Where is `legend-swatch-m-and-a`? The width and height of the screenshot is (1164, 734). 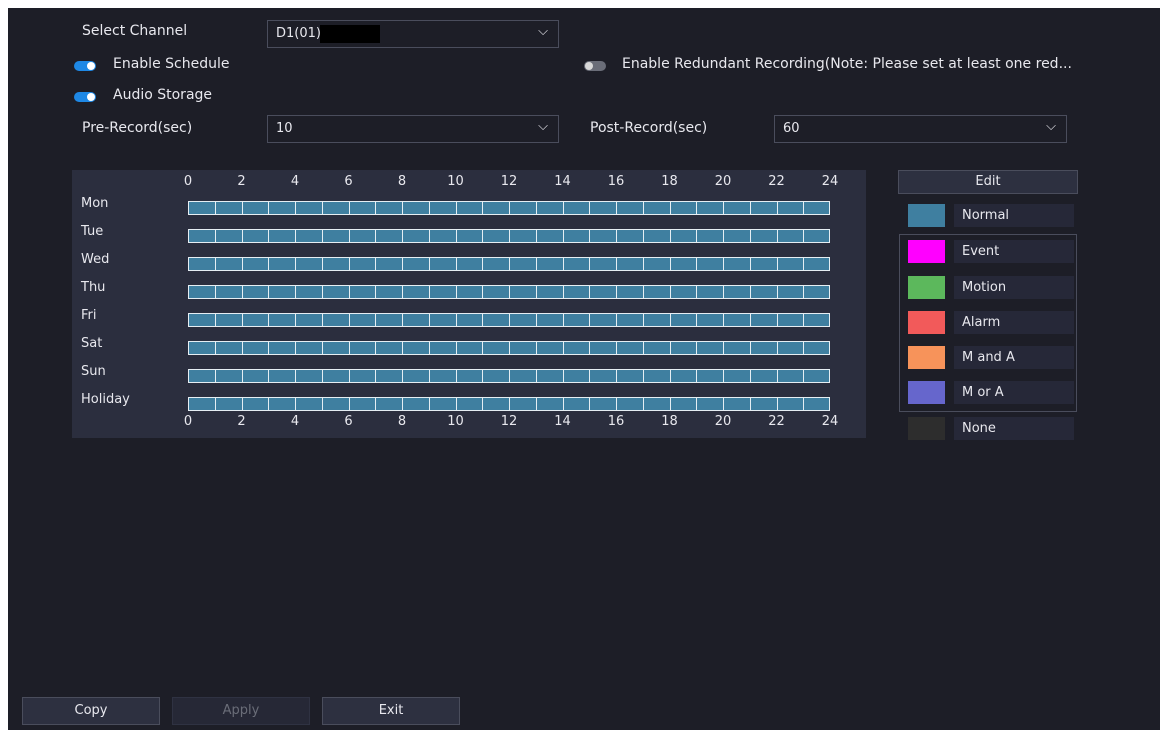
legend-swatch-m-and-a is located at coordinates (926, 357).